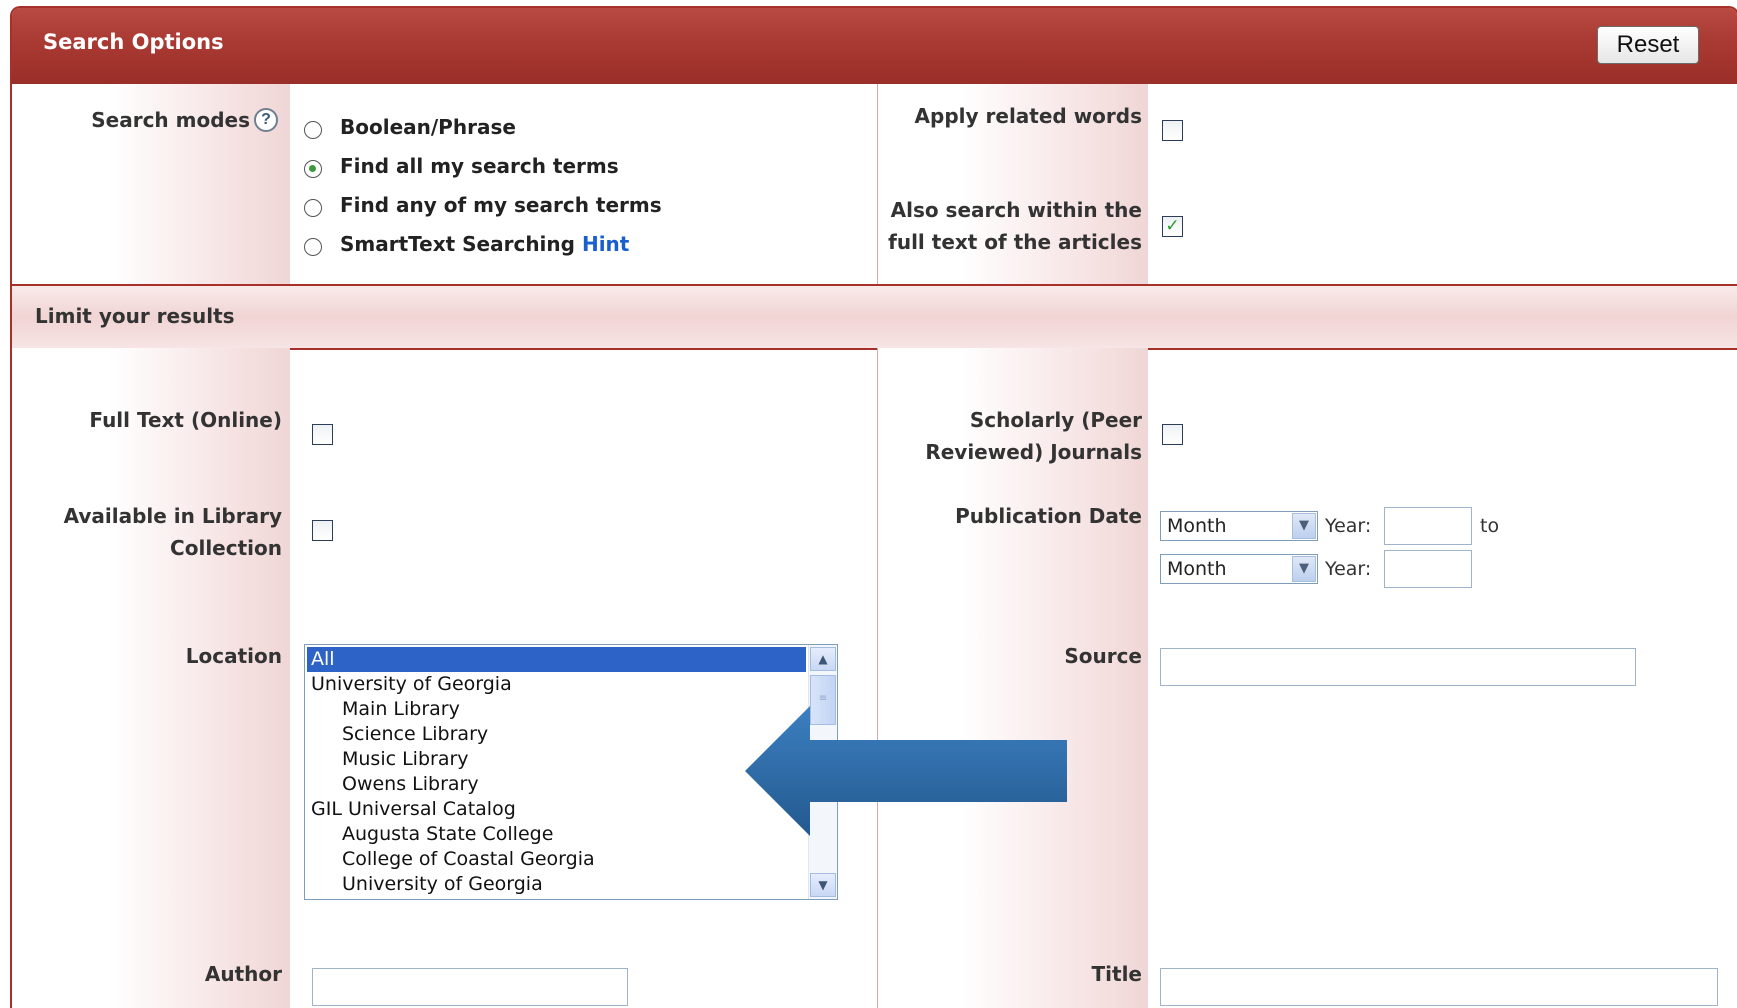  Describe the element at coordinates (1398, 667) in the screenshot. I see `source-input` at that location.